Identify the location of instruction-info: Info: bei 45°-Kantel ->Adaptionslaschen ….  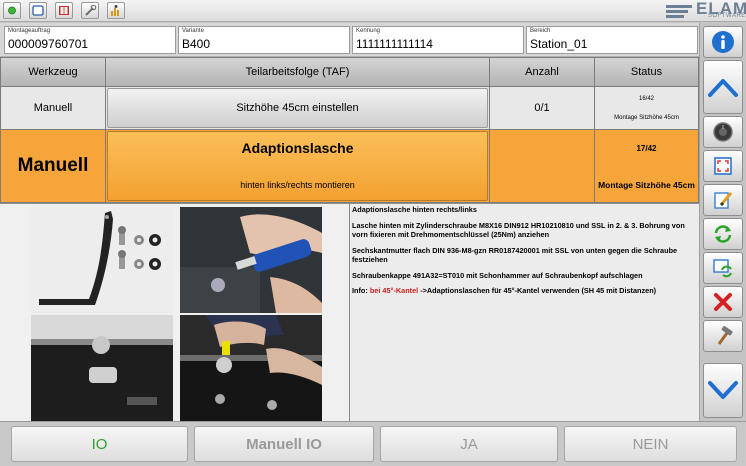
(524, 291).